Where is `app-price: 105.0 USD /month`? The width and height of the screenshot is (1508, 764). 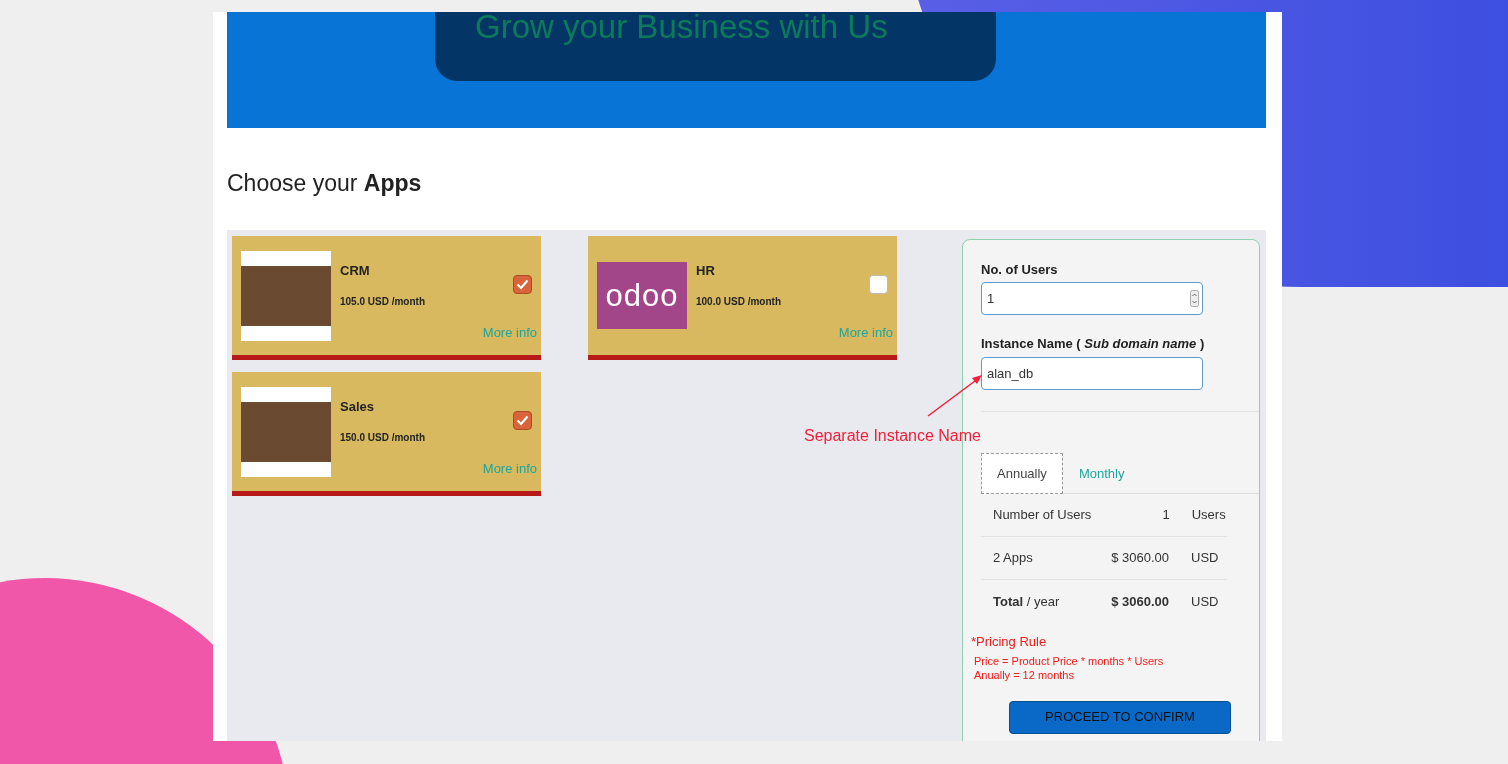
app-price: 105.0 USD /month is located at coordinates (383, 302).